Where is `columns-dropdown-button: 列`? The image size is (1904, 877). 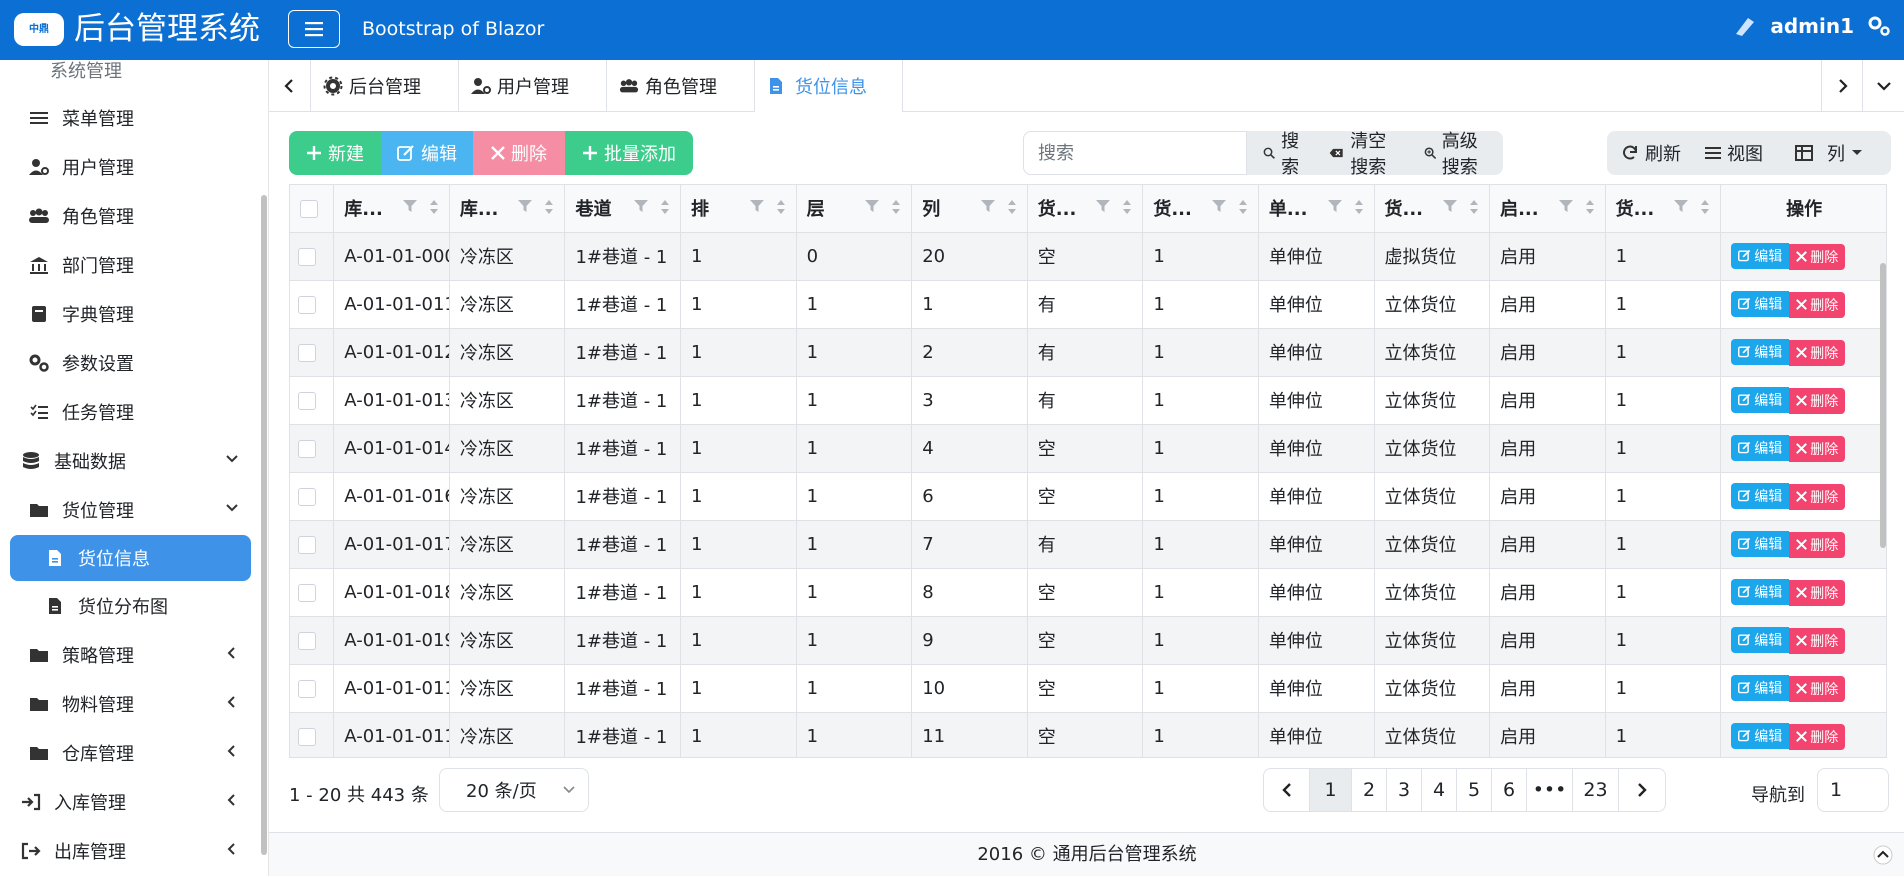 columns-dropdown-button: 列 is located at coordinates (1825, 153).